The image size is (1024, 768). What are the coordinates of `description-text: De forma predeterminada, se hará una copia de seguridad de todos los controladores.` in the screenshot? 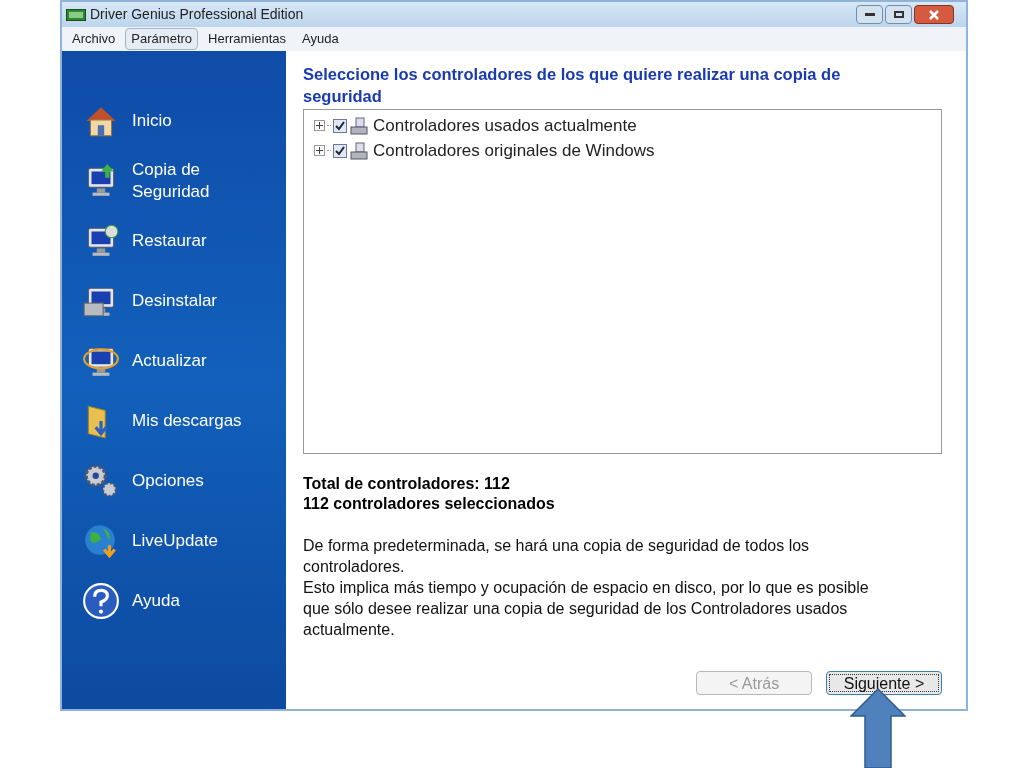 It's located at (557, 556).